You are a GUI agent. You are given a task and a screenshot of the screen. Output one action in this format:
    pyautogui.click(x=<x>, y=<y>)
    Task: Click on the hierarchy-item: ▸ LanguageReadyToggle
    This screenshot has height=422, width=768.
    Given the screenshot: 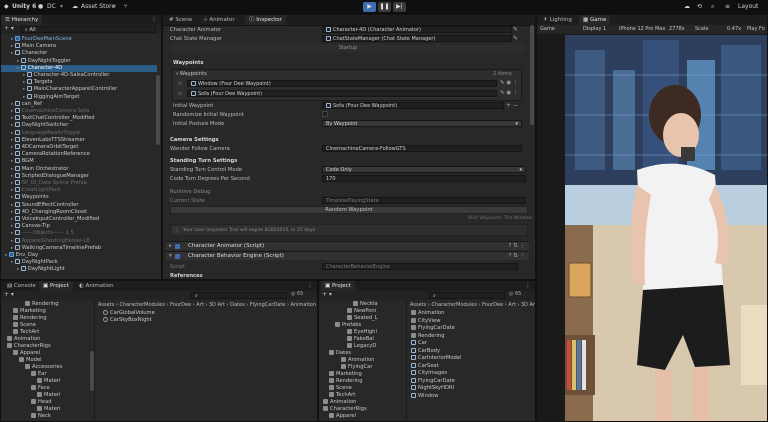 What is the action you would take?
    pyautogui.click(x=79, y=133)
    